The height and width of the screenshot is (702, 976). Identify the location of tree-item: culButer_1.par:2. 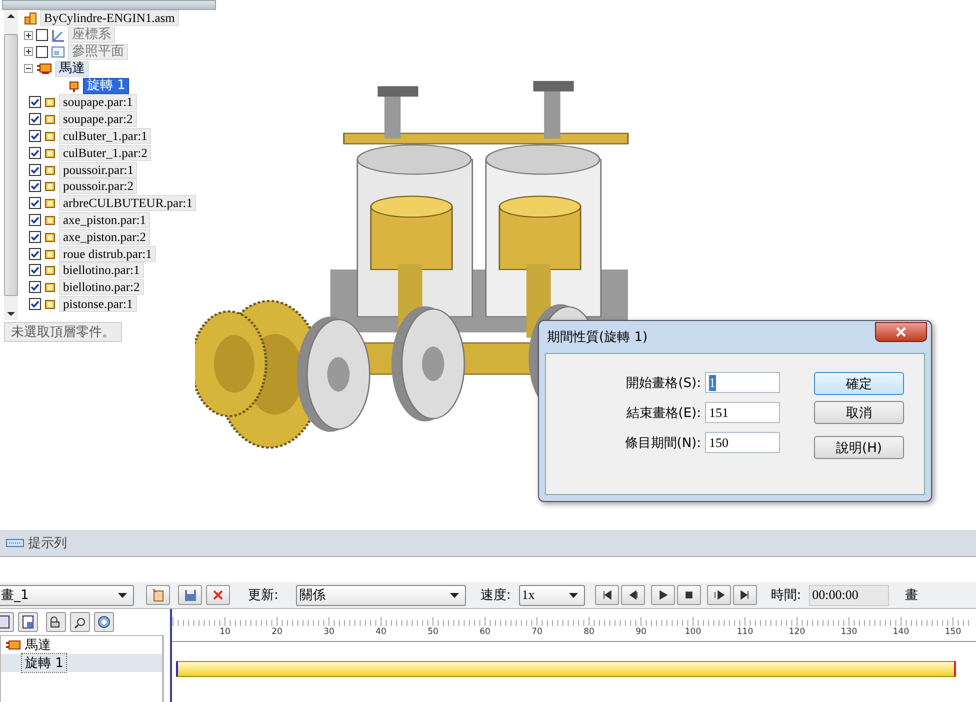
(105, 152).